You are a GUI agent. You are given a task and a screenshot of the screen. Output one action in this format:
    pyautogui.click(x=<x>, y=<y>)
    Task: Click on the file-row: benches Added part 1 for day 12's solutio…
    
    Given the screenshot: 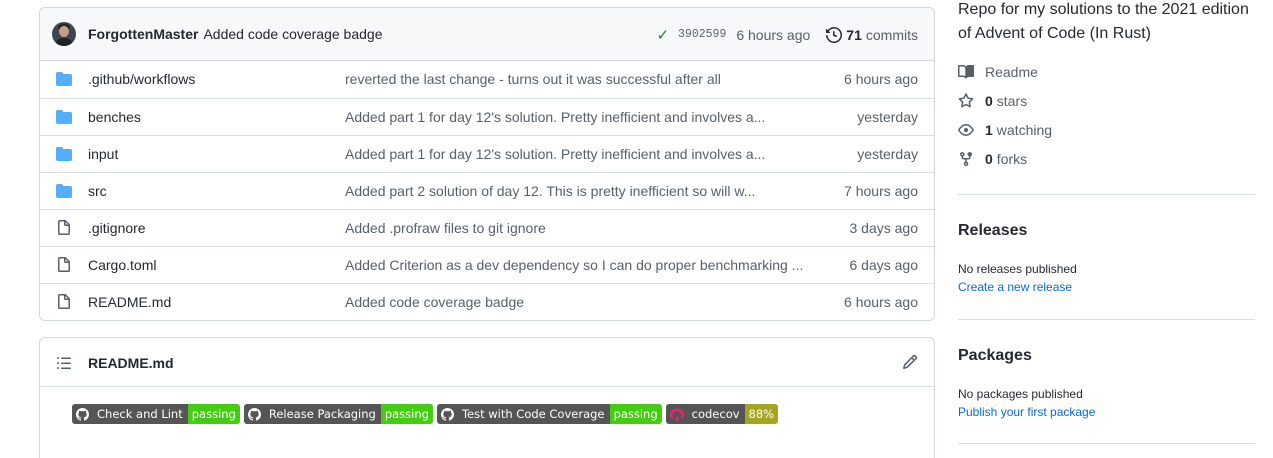 What is the action you would take?
    pyautogui.click(x=487, y=116)
    